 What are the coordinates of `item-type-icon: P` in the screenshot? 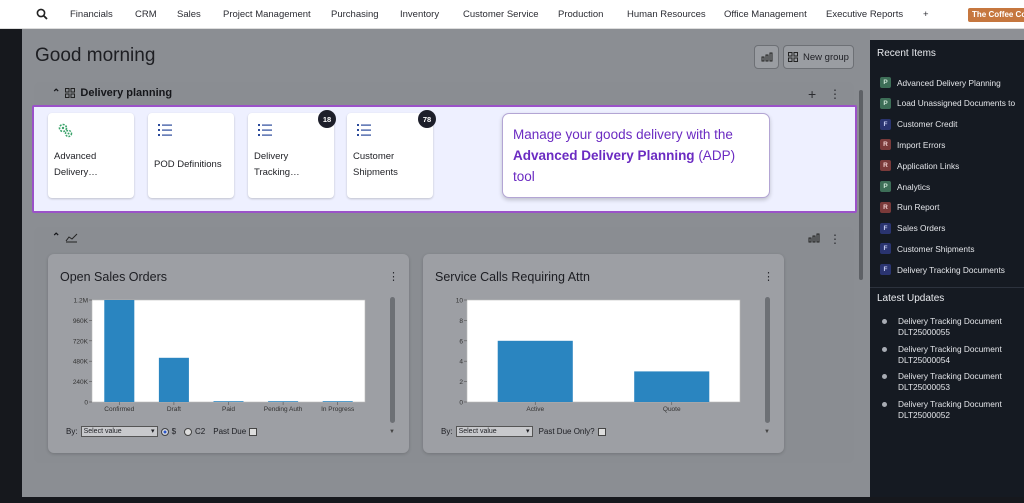 It's located at (885, 103).